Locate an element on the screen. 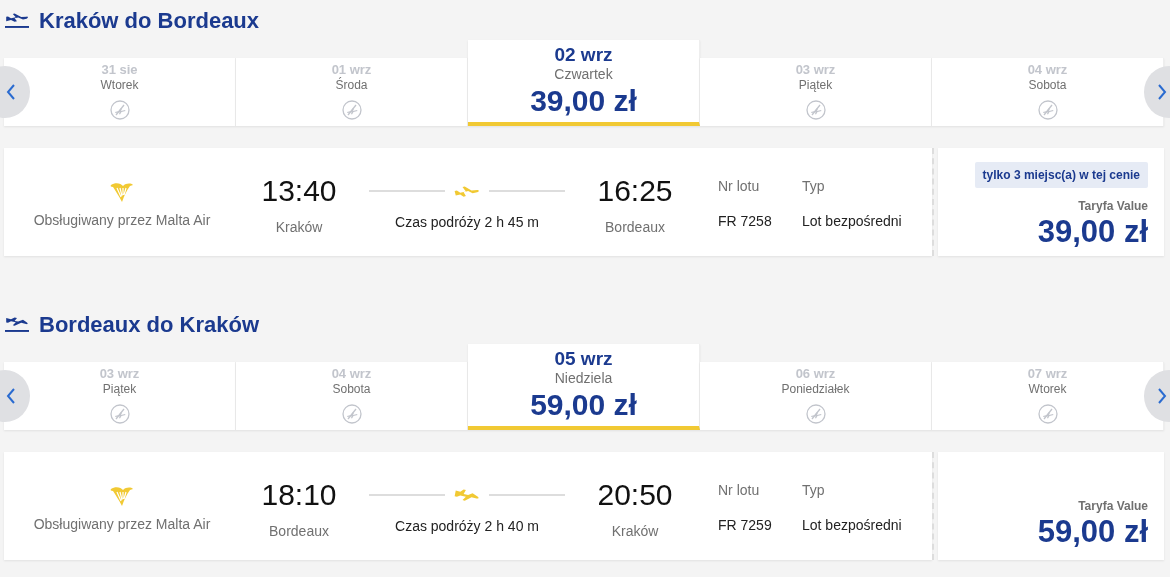 The image size is (1170, 577). tab-price: 59,00 zł is located at coordinates (583, 405).